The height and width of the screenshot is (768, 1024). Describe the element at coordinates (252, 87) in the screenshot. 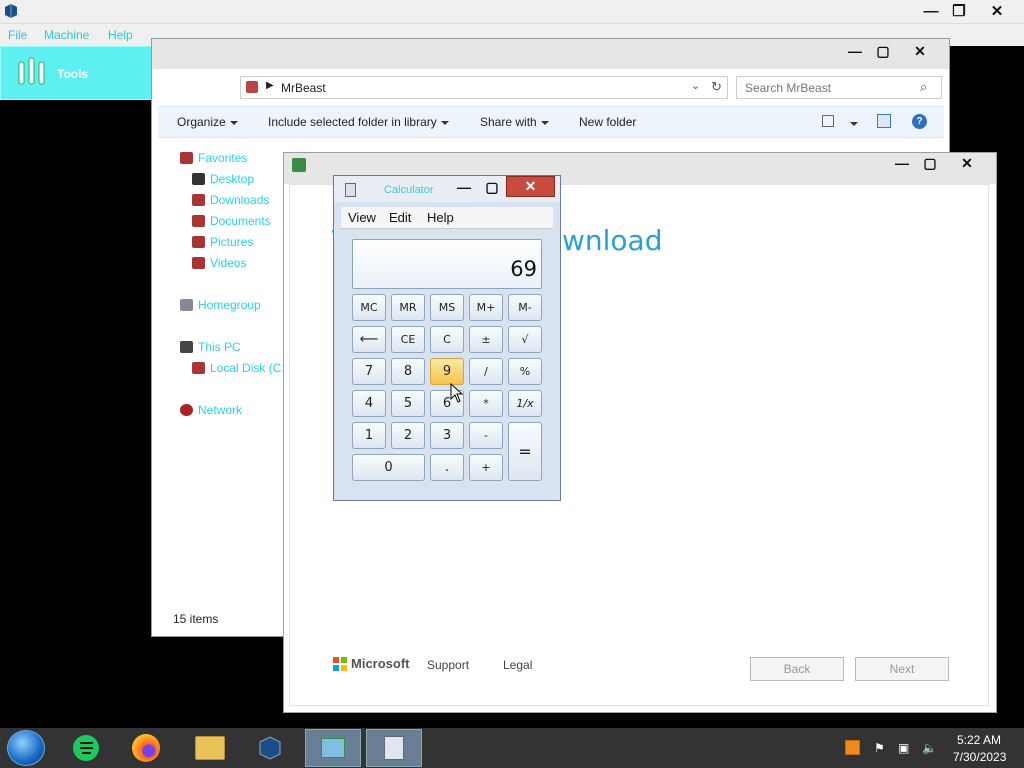

I see `folder-icon` at that location.